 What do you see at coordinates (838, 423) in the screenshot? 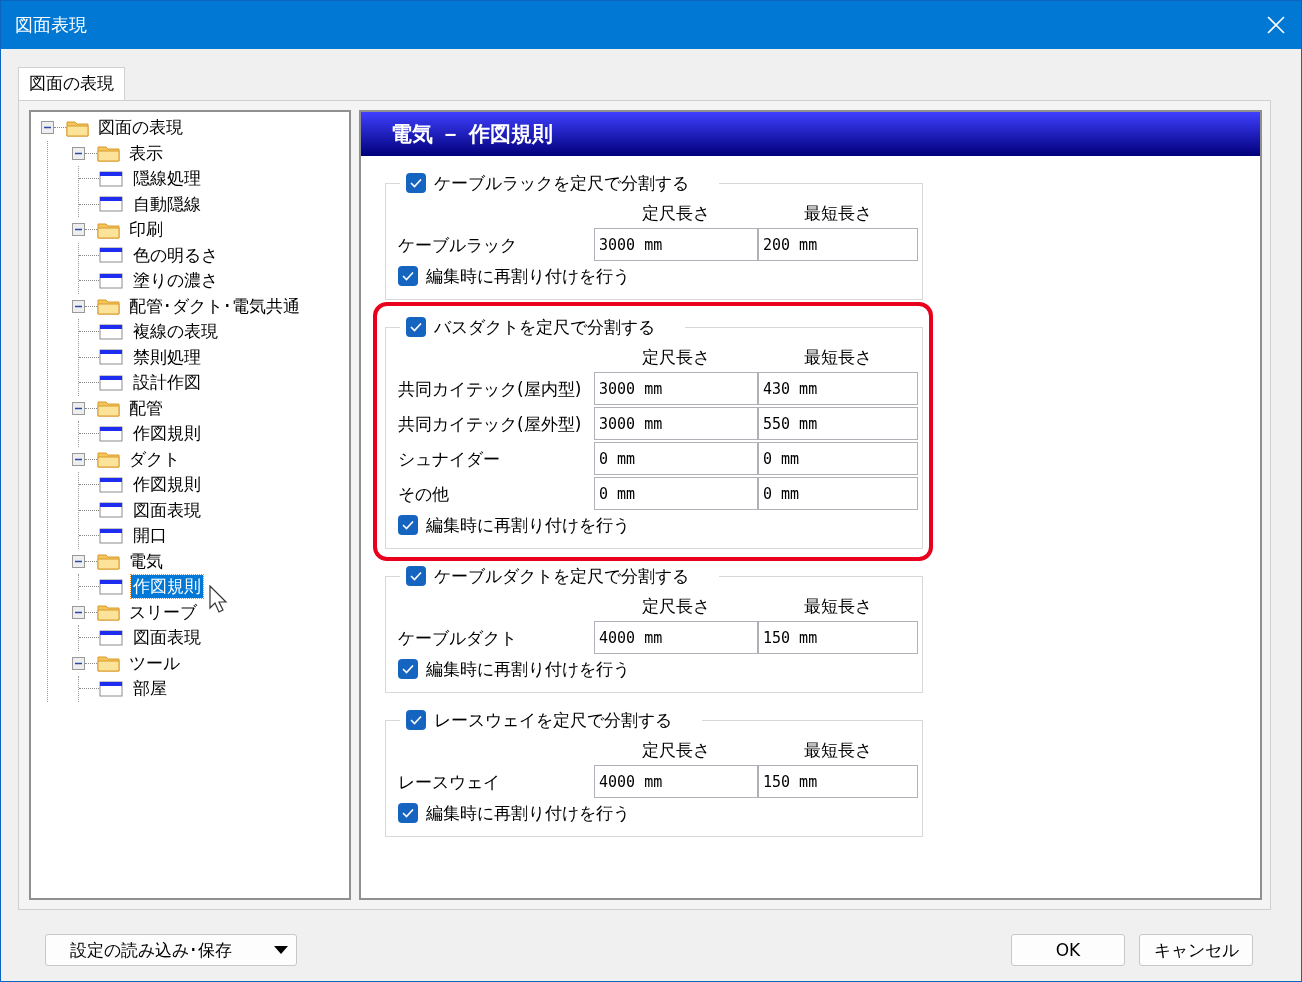
I see `input-field: 550 mm` at bounding box center [838, 423].